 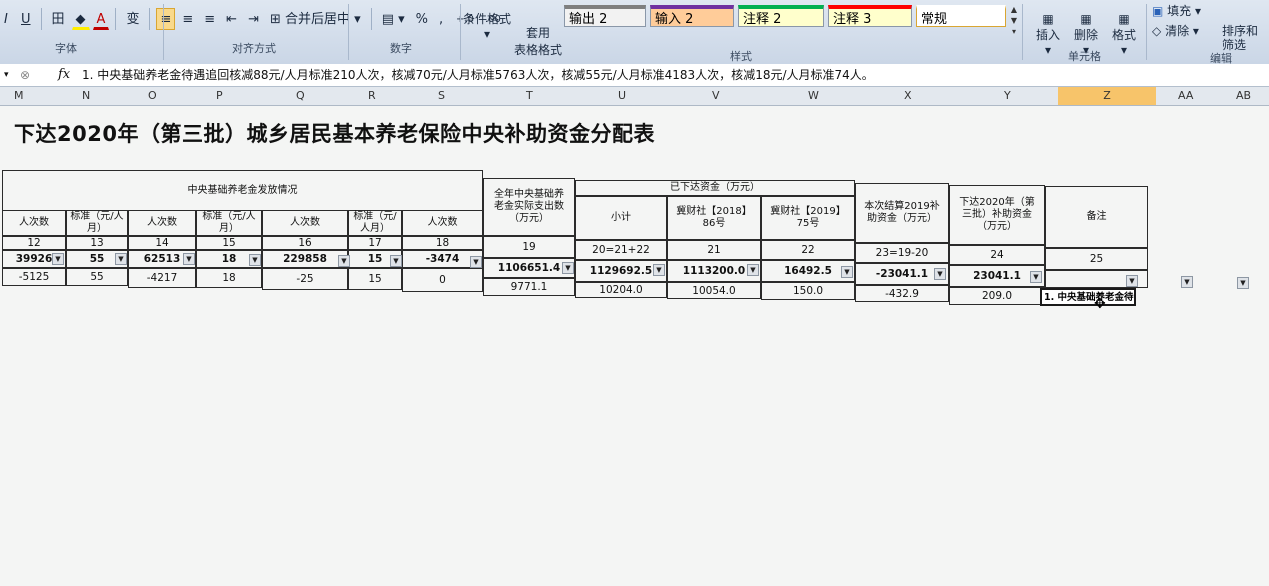 What do you see at coordinates (1157, 31) in the screenshot?
I see `clear-icon: ◇` at bounding box center [1157, 31].